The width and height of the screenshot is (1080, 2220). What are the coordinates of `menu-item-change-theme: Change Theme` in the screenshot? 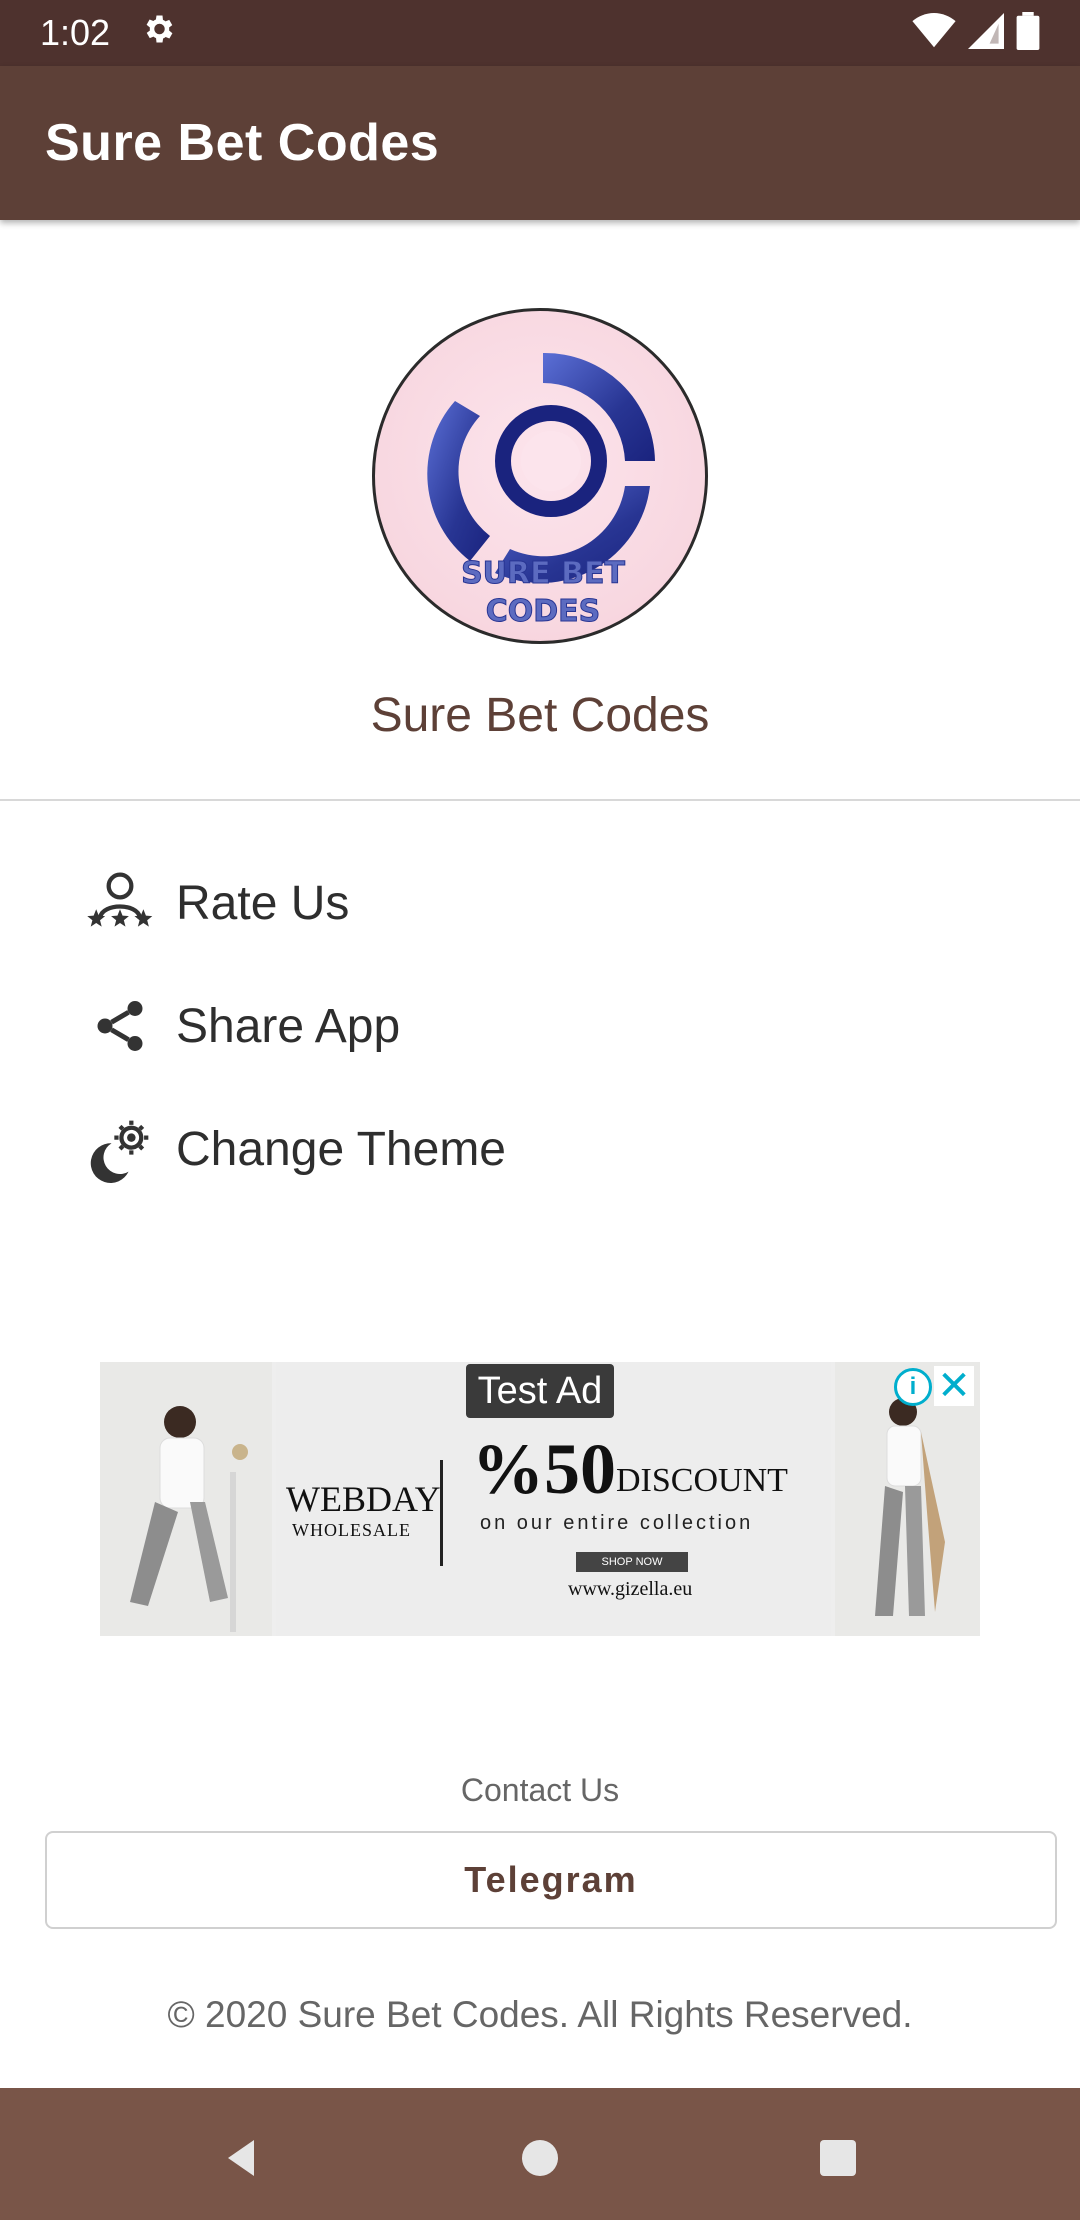 It's located at (536, 1149).